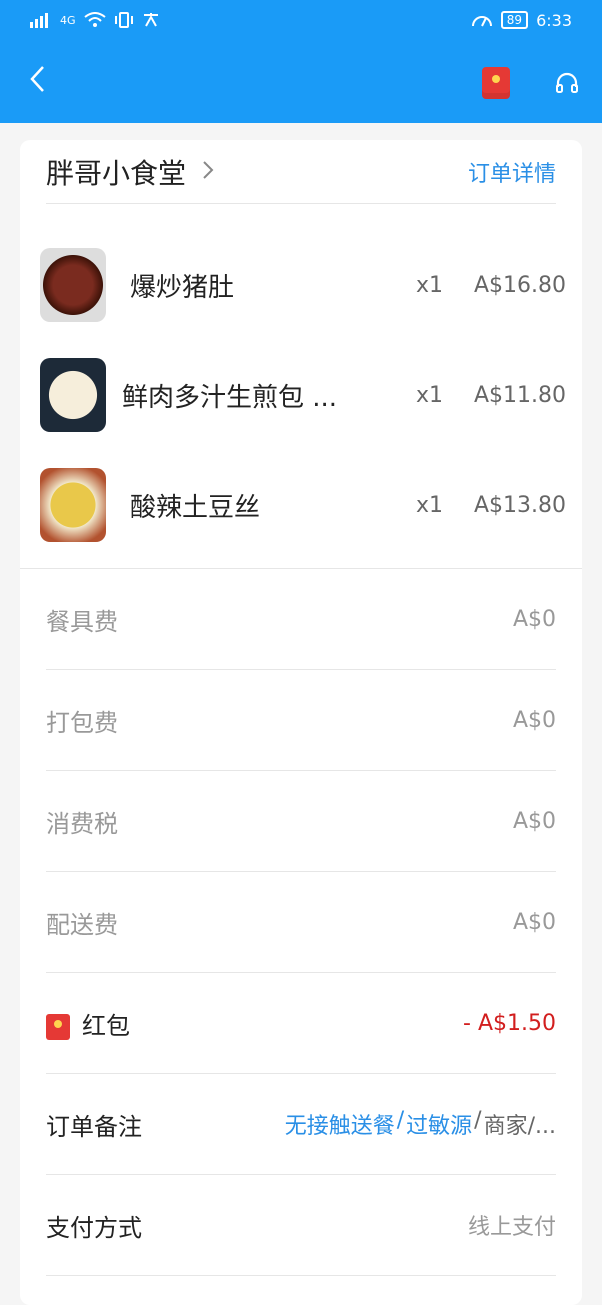 This screenshot has width=602, height=1305. Describe the element at coordinates (68, 20) in the screenshot. I see `network-type: 4G` at that location.